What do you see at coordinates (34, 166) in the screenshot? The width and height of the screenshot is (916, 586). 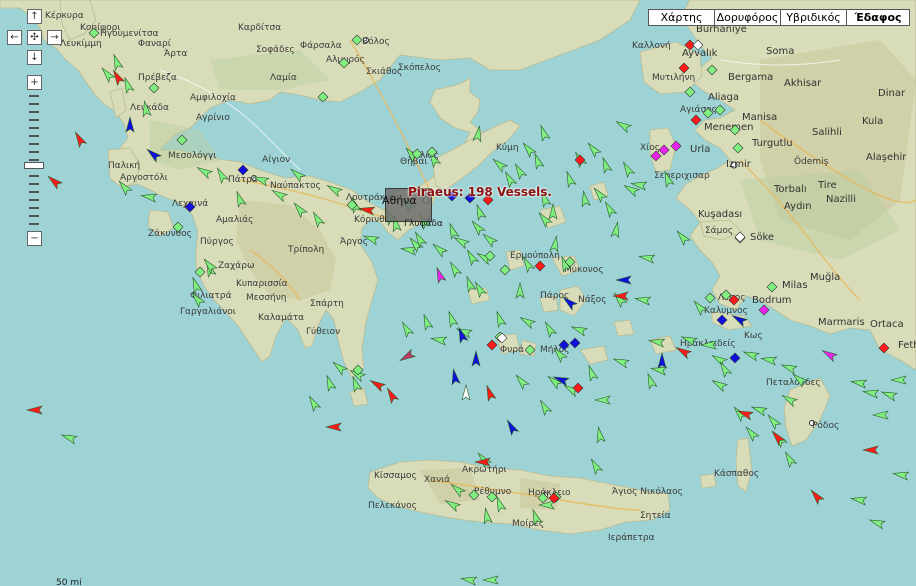 I see `zoom-slider-handle` at bounding box center [34, 166].